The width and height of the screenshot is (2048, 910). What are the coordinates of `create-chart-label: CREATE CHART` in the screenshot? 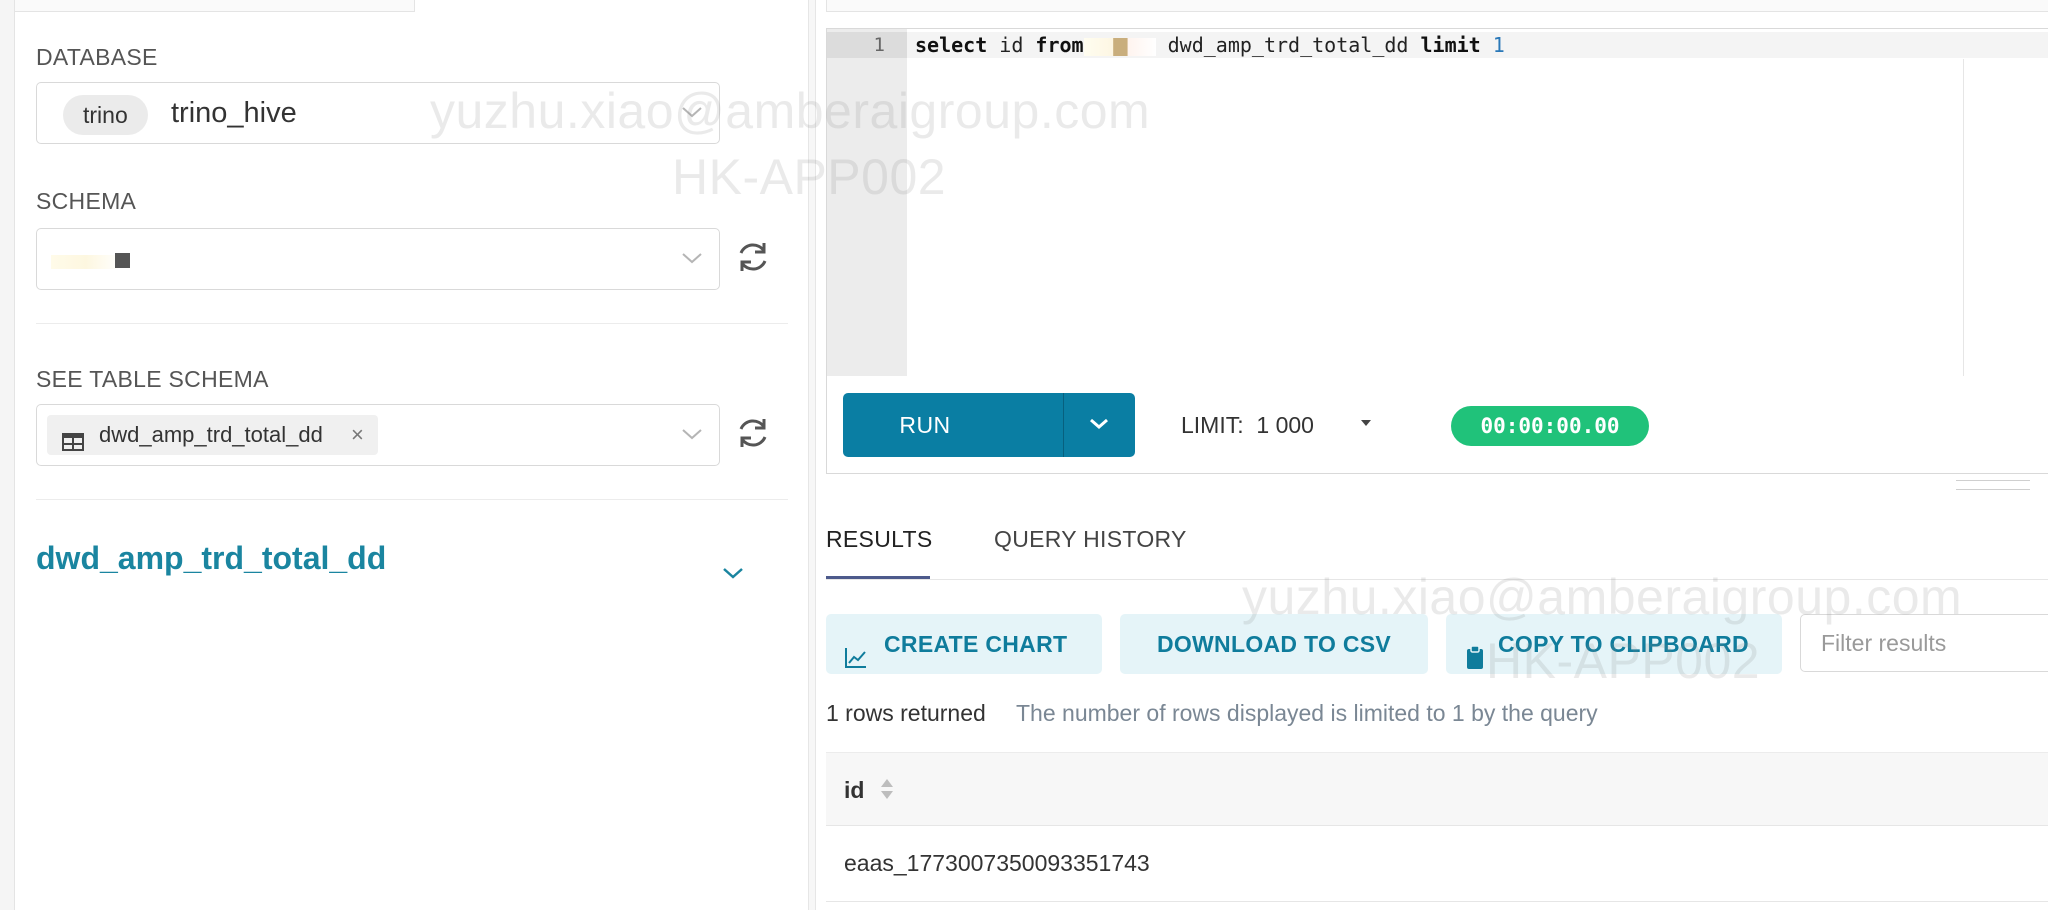 It's located at (976, 644).